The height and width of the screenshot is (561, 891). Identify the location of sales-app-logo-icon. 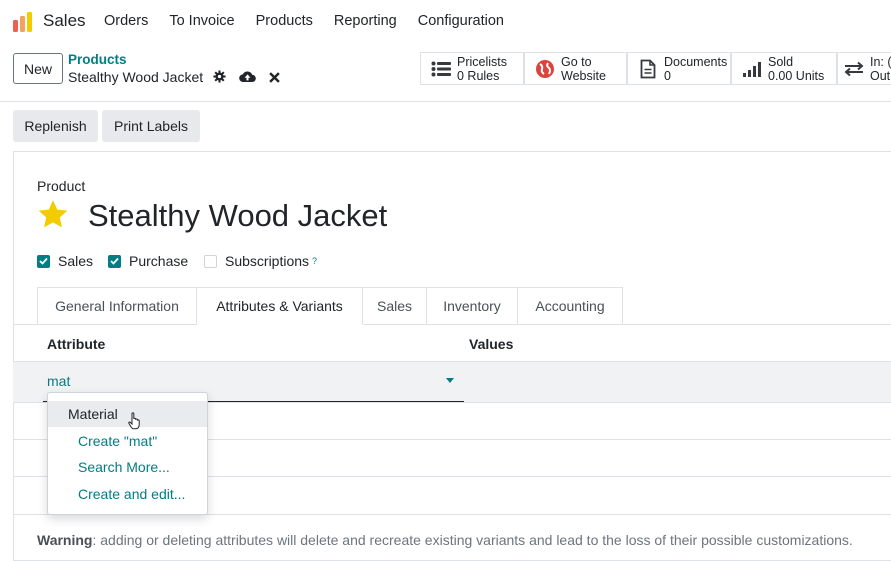
(23, 22).